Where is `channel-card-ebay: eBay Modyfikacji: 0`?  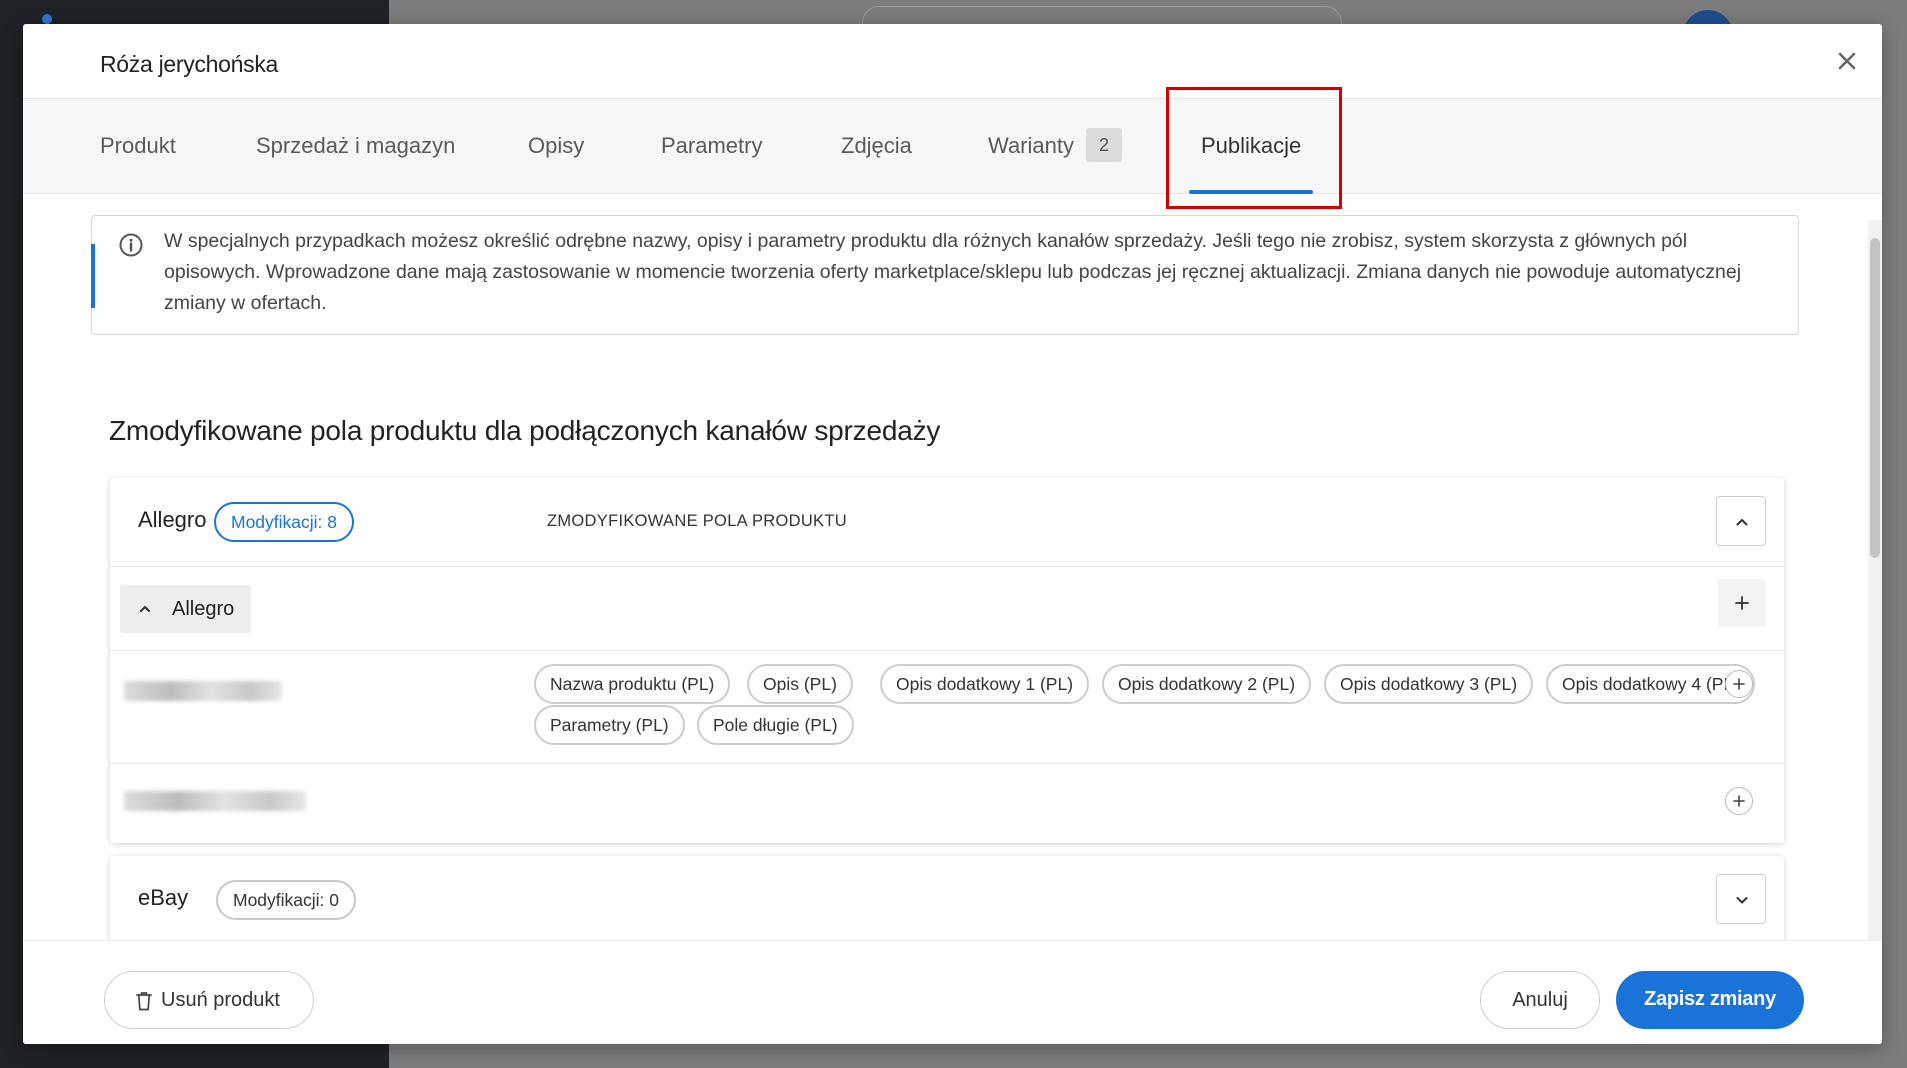
channel-card-ebay: eBay Modyfikacji: 0 is located at coordinates (947, 898).